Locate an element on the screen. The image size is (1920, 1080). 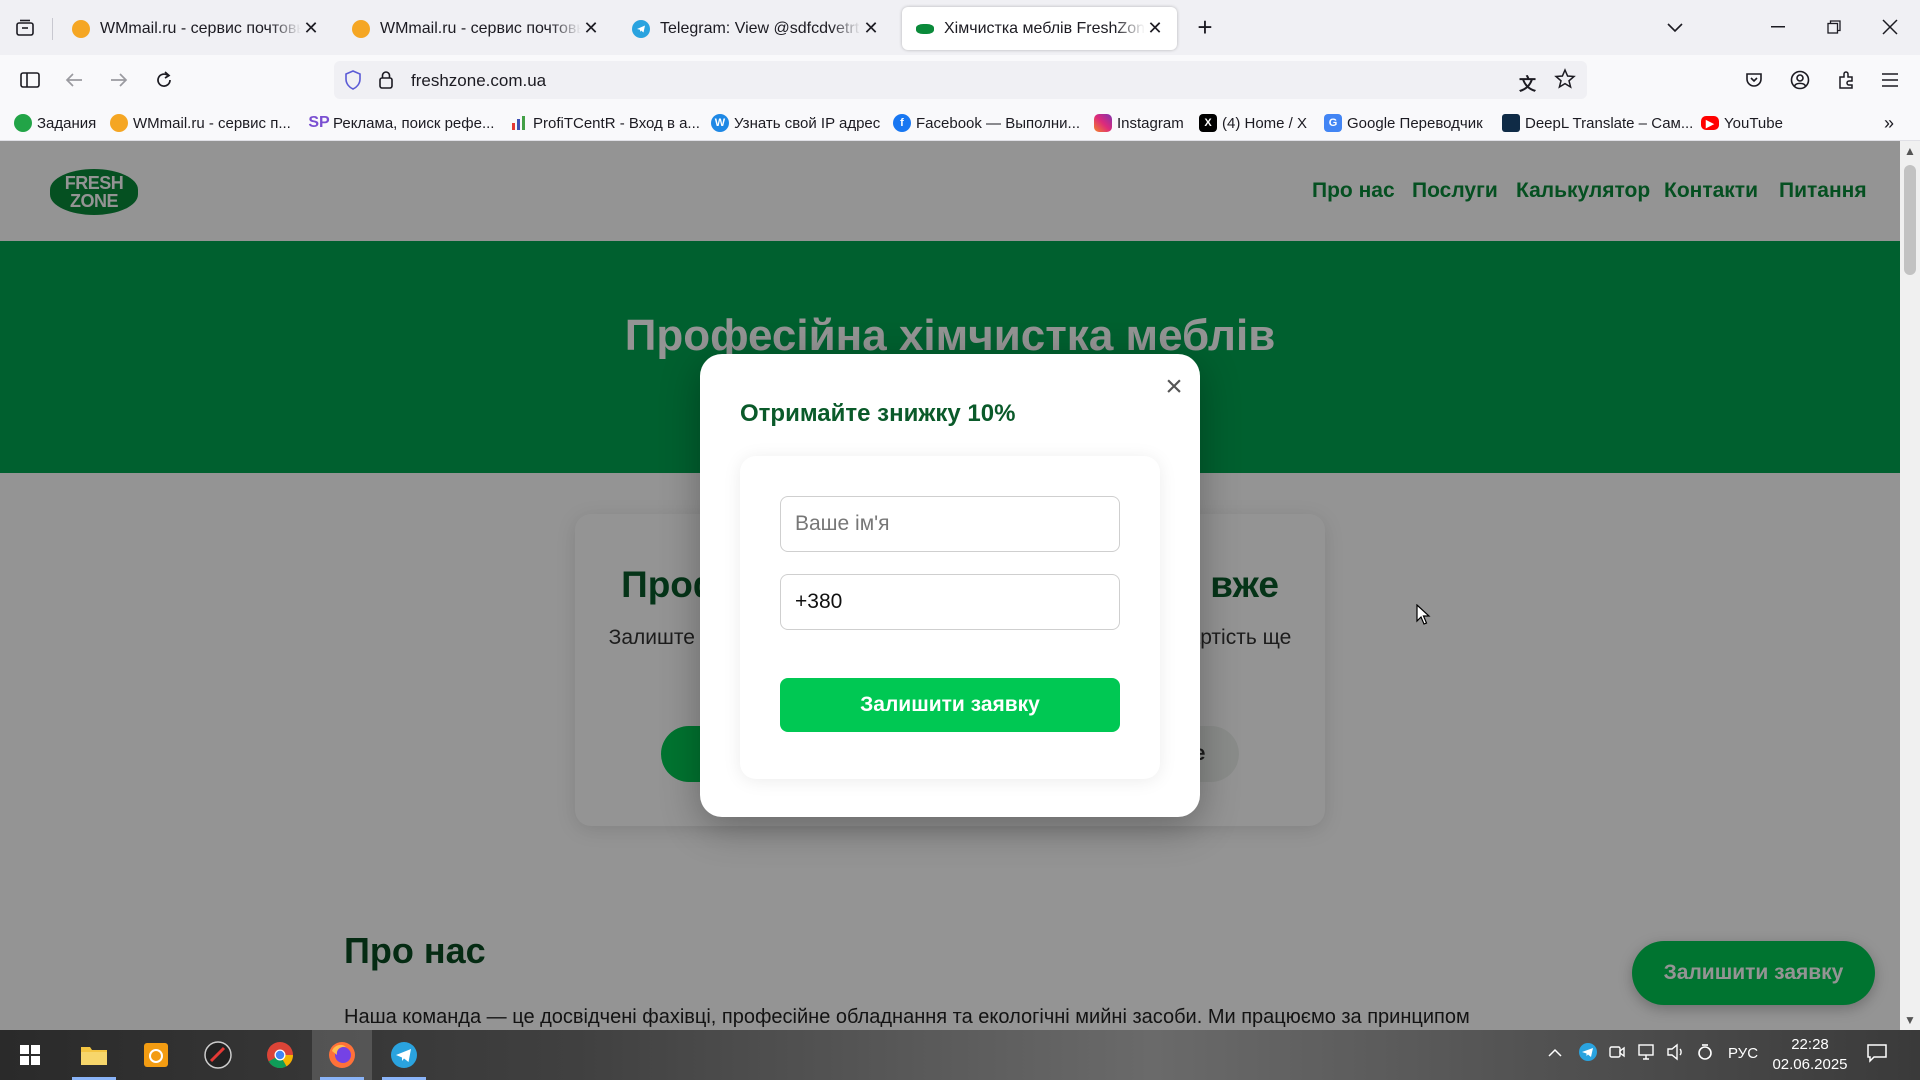
facebook-icon: f is located at coordinates (902, 123).